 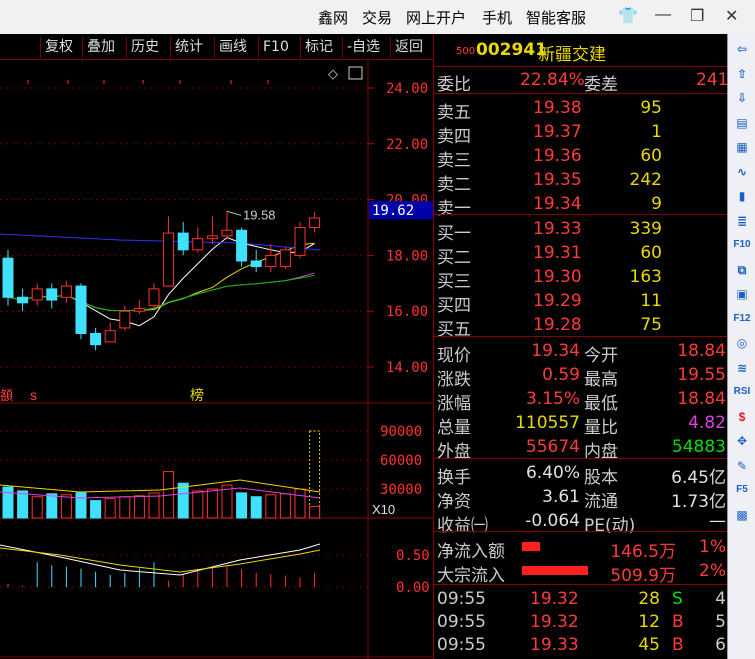 What do you see at coordinates (581, 599) in the screenshot?
I see `tick-row: 09:55 19.32 28 S 4` at bounding box center [581, 599].